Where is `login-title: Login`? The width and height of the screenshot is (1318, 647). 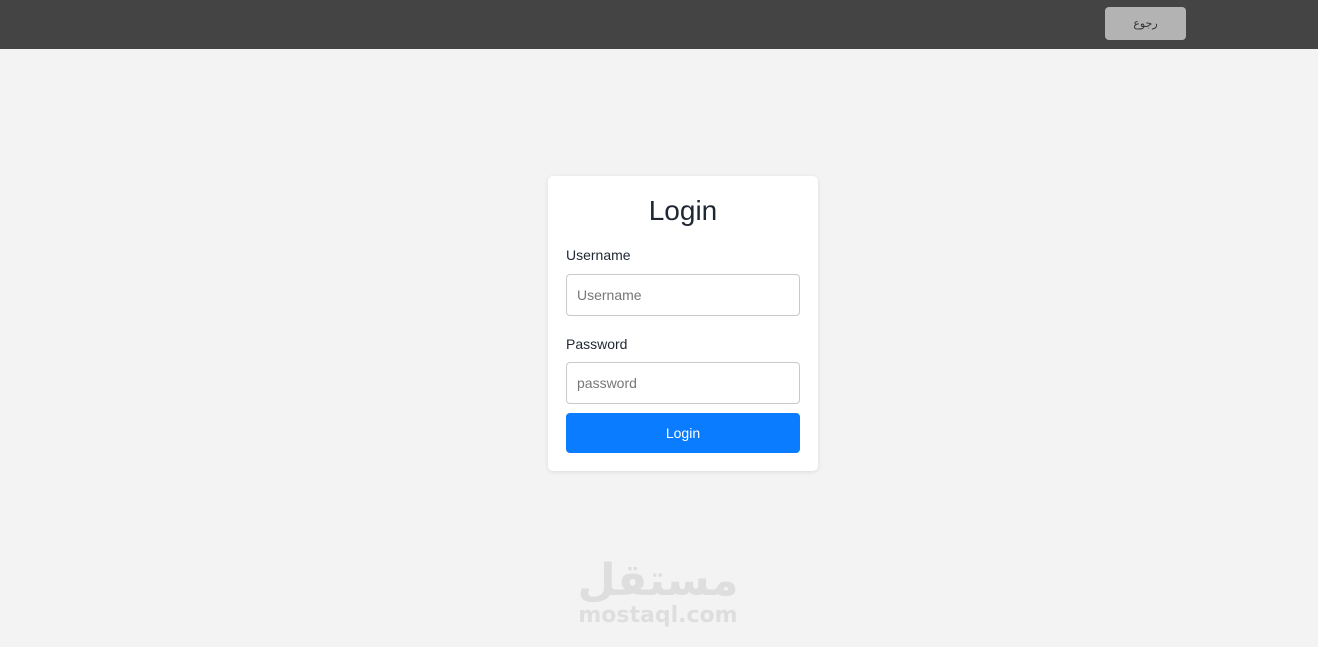
login-title: Login is located at coordinates (683, 210).